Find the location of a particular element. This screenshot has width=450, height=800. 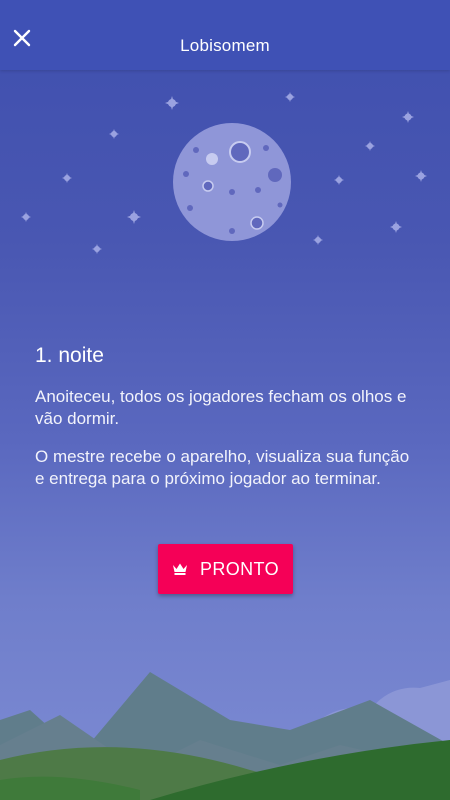

page-title: Lobisomem is located at coordinates (225, 45).